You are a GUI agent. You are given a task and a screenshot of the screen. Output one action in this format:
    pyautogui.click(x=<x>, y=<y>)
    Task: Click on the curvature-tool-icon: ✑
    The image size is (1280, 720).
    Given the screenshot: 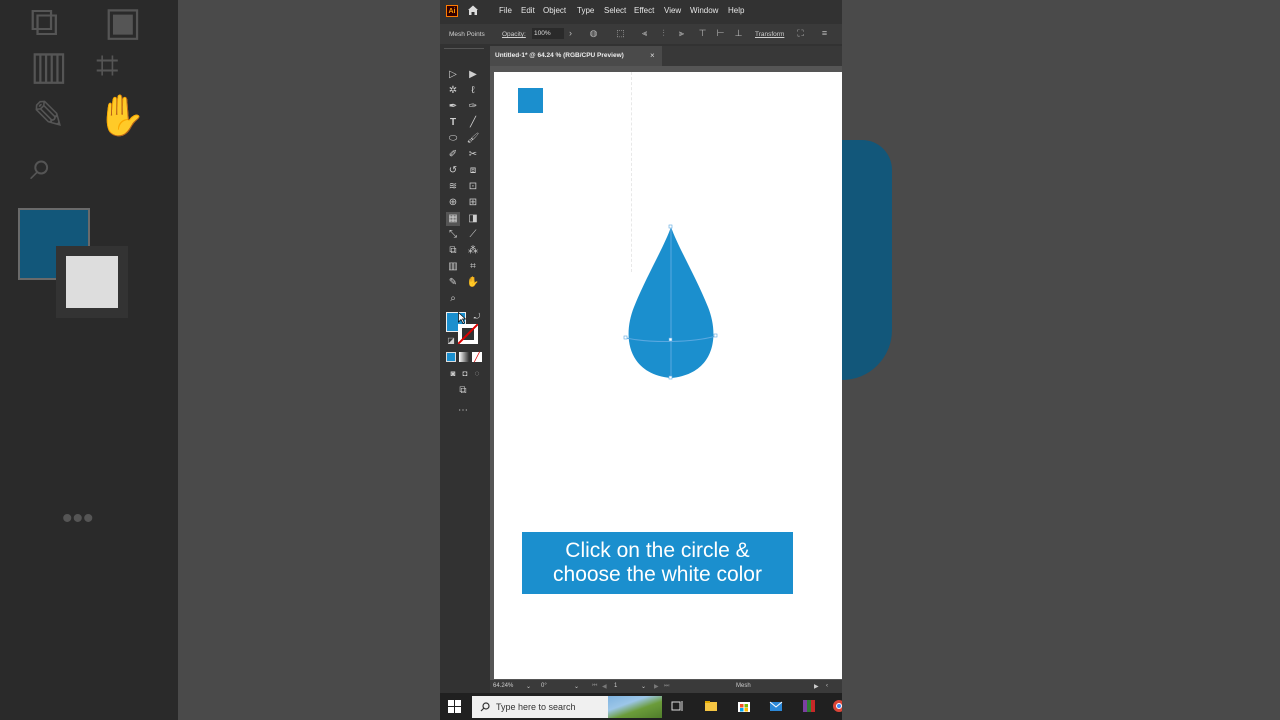 What is the action you would take?
    pyautogui.click(x=473, y=107)
    